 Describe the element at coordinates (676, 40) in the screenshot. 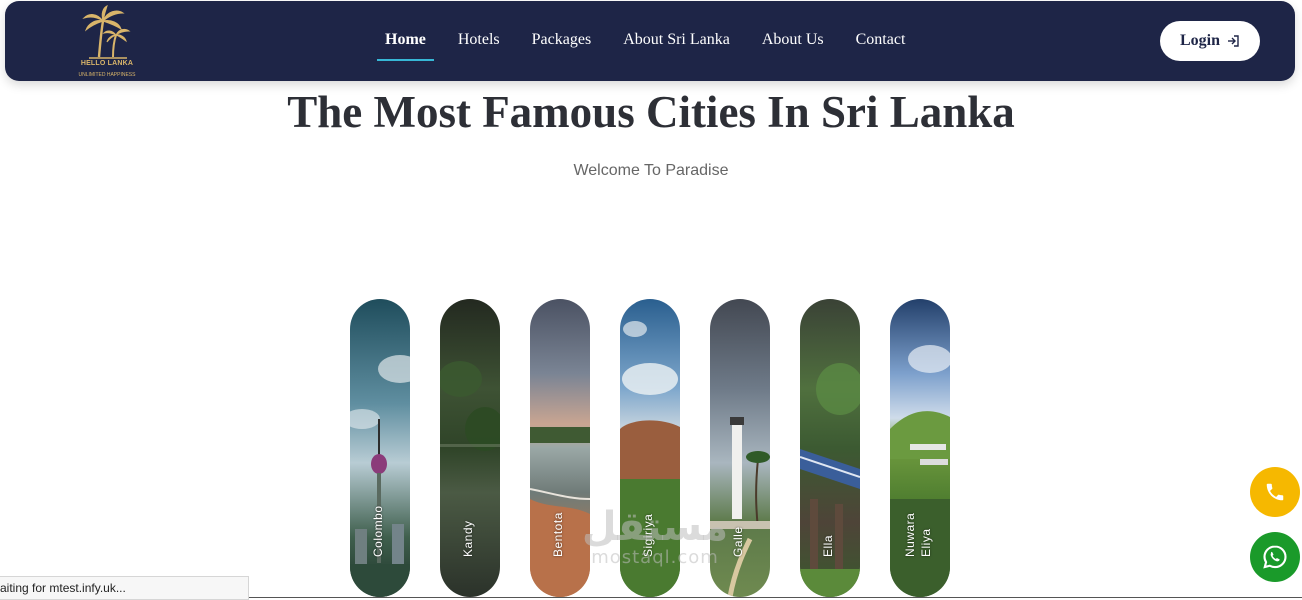

I see `nav-about-sri-lanka: About Sri Lanka` at that location.